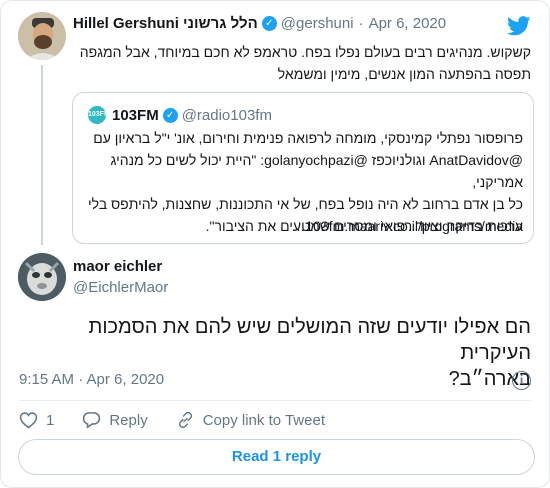  I want to click on copy-link-label: Copy link to Tweet, so click(263, 420).